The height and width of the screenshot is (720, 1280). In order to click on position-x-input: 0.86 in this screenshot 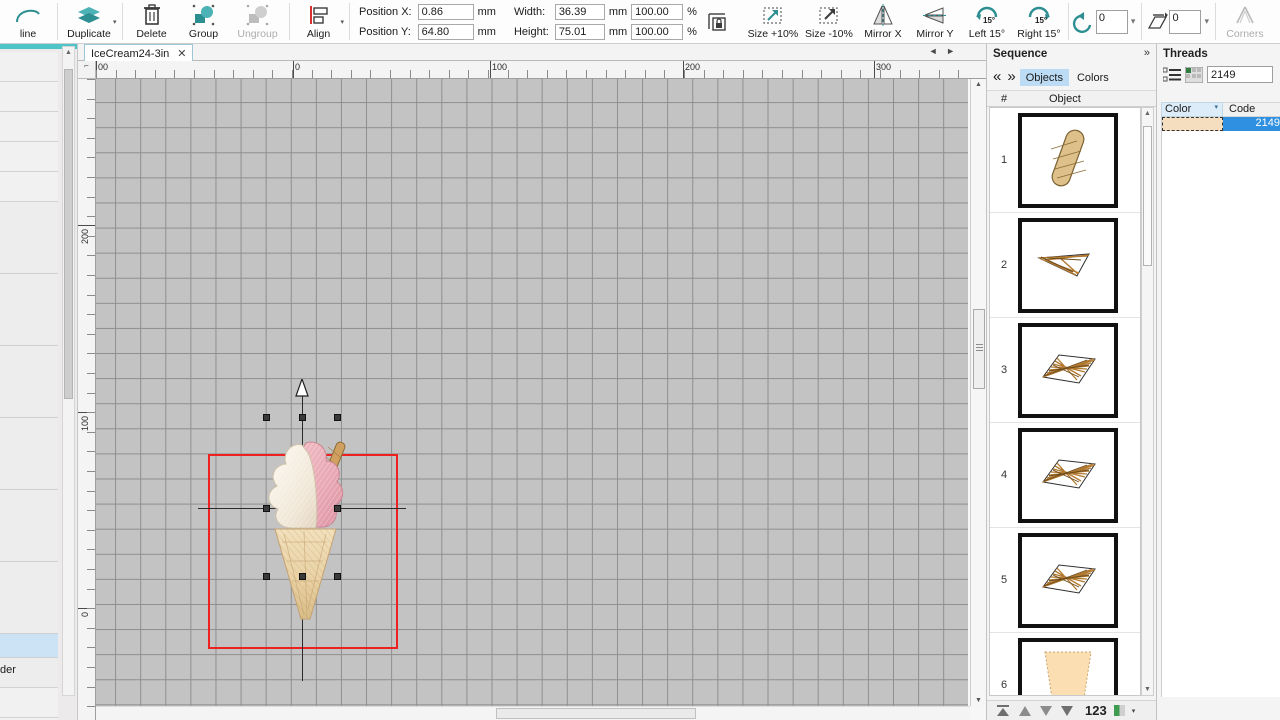, I will do `click(445, 11)`.